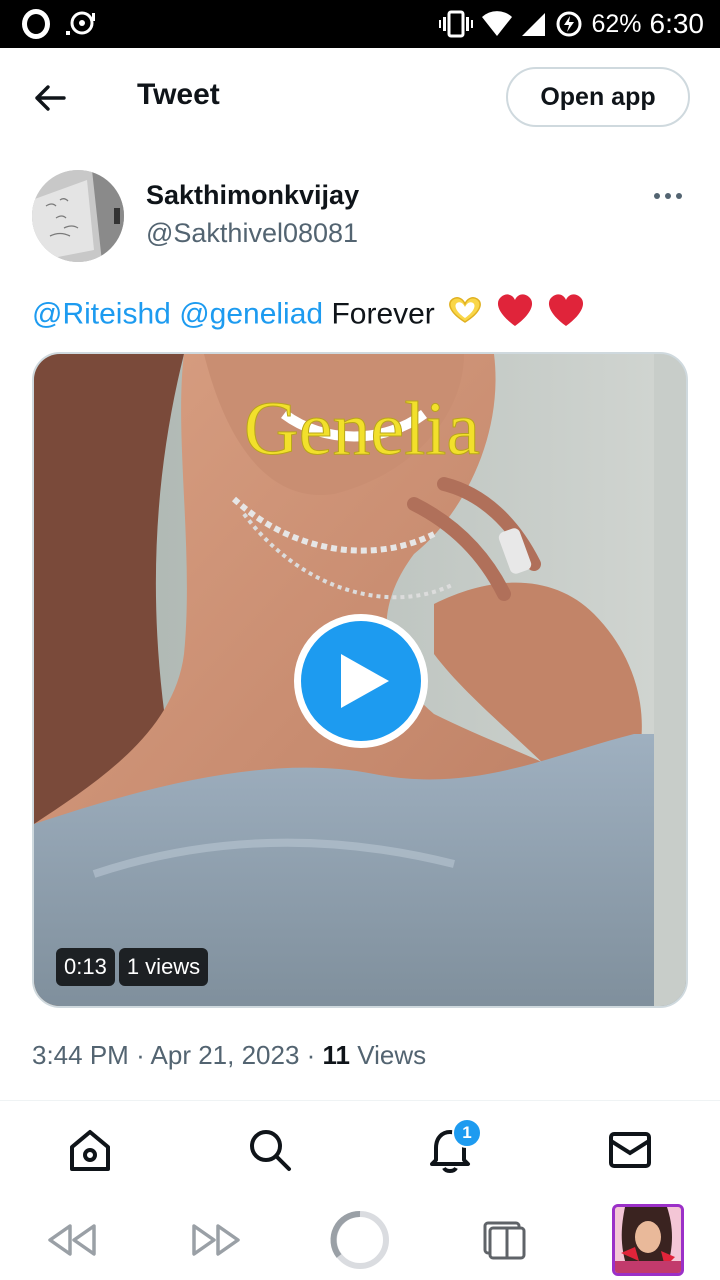  I want to click on browser-home-button, so click(360, 1240).